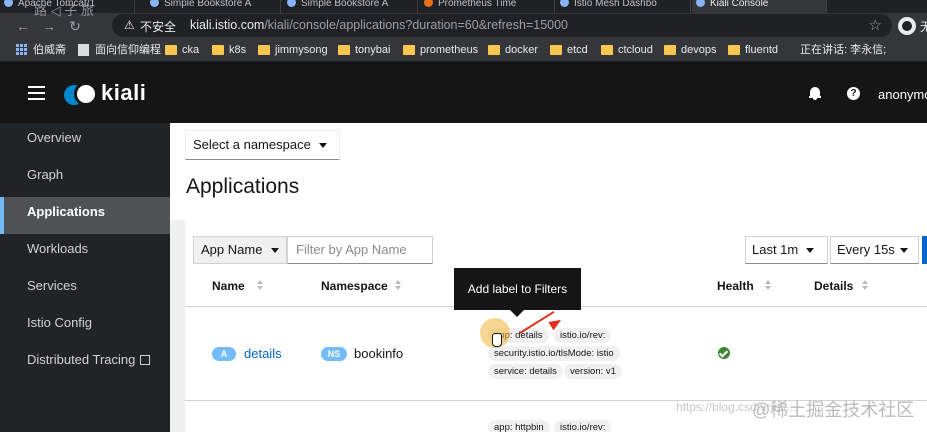 This screenshot has height=432, width=927. Describe the element at coordinates (874, 250) in the screenshot. I see `refresh-interval-select: Every 15s` at that location.